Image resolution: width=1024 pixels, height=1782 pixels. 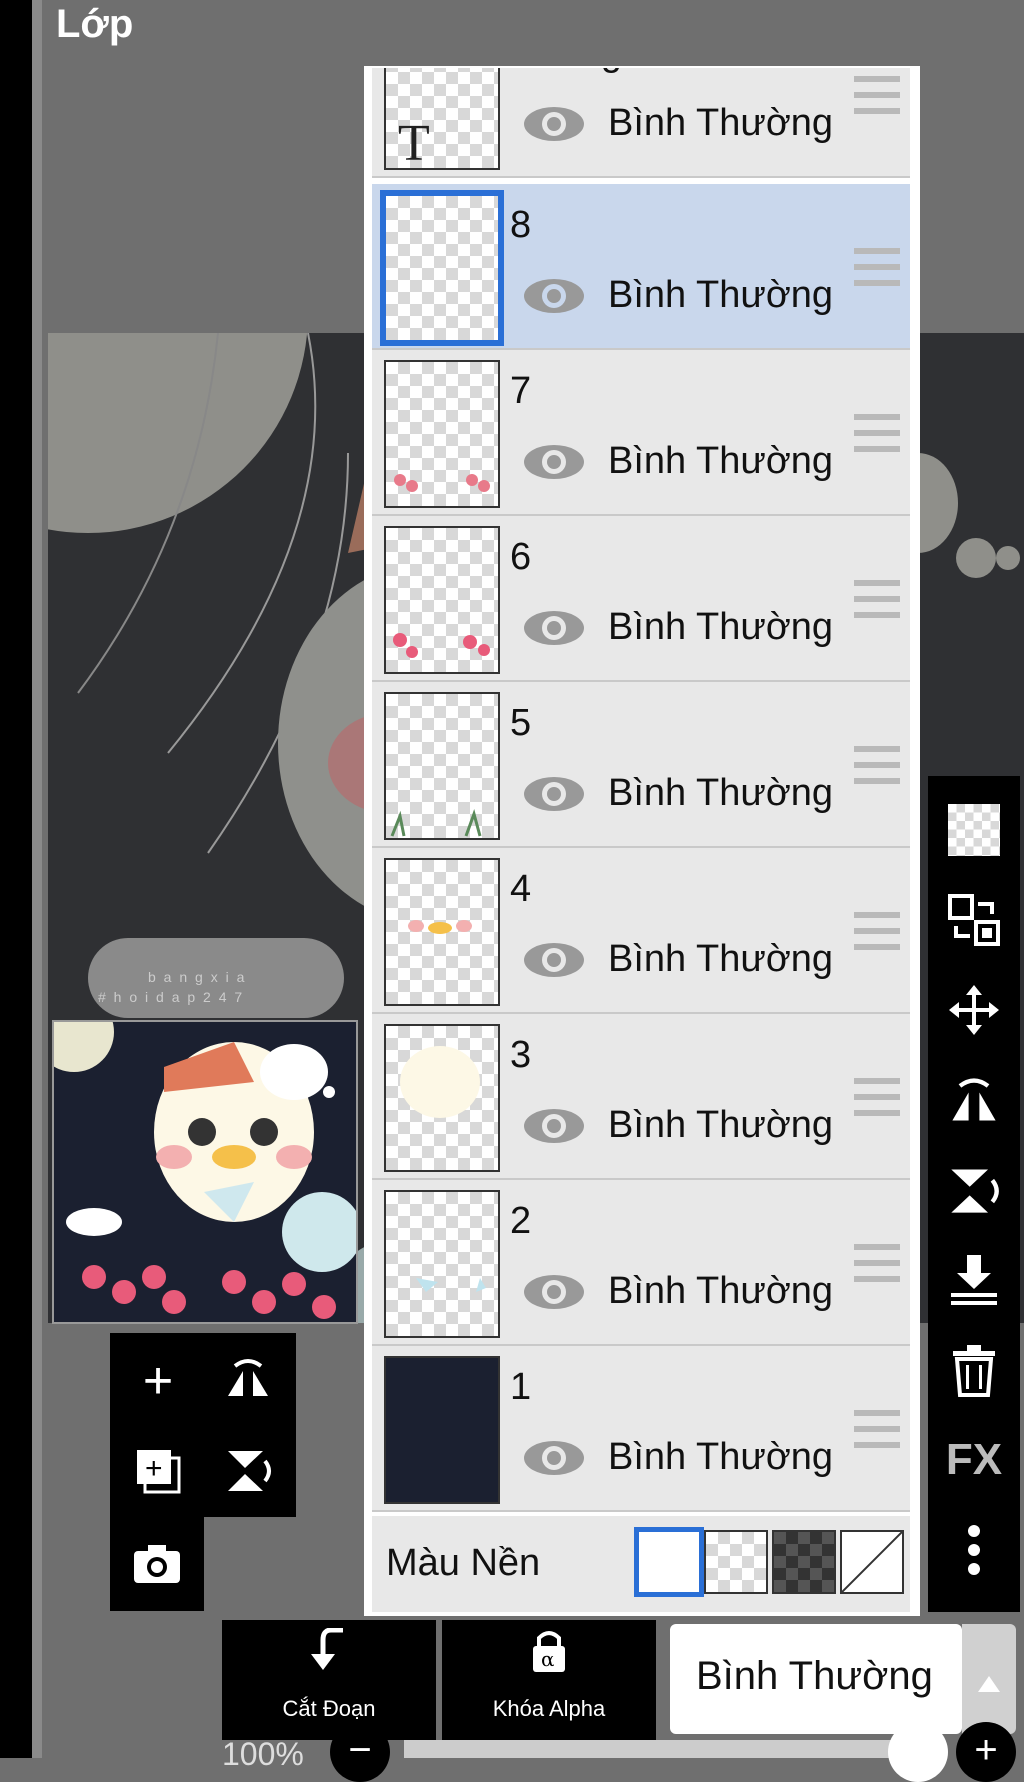 What do you see at coordinates (37, 879) in the screenshot?
I see `left-edge-border` at bounding box center [37, 879].